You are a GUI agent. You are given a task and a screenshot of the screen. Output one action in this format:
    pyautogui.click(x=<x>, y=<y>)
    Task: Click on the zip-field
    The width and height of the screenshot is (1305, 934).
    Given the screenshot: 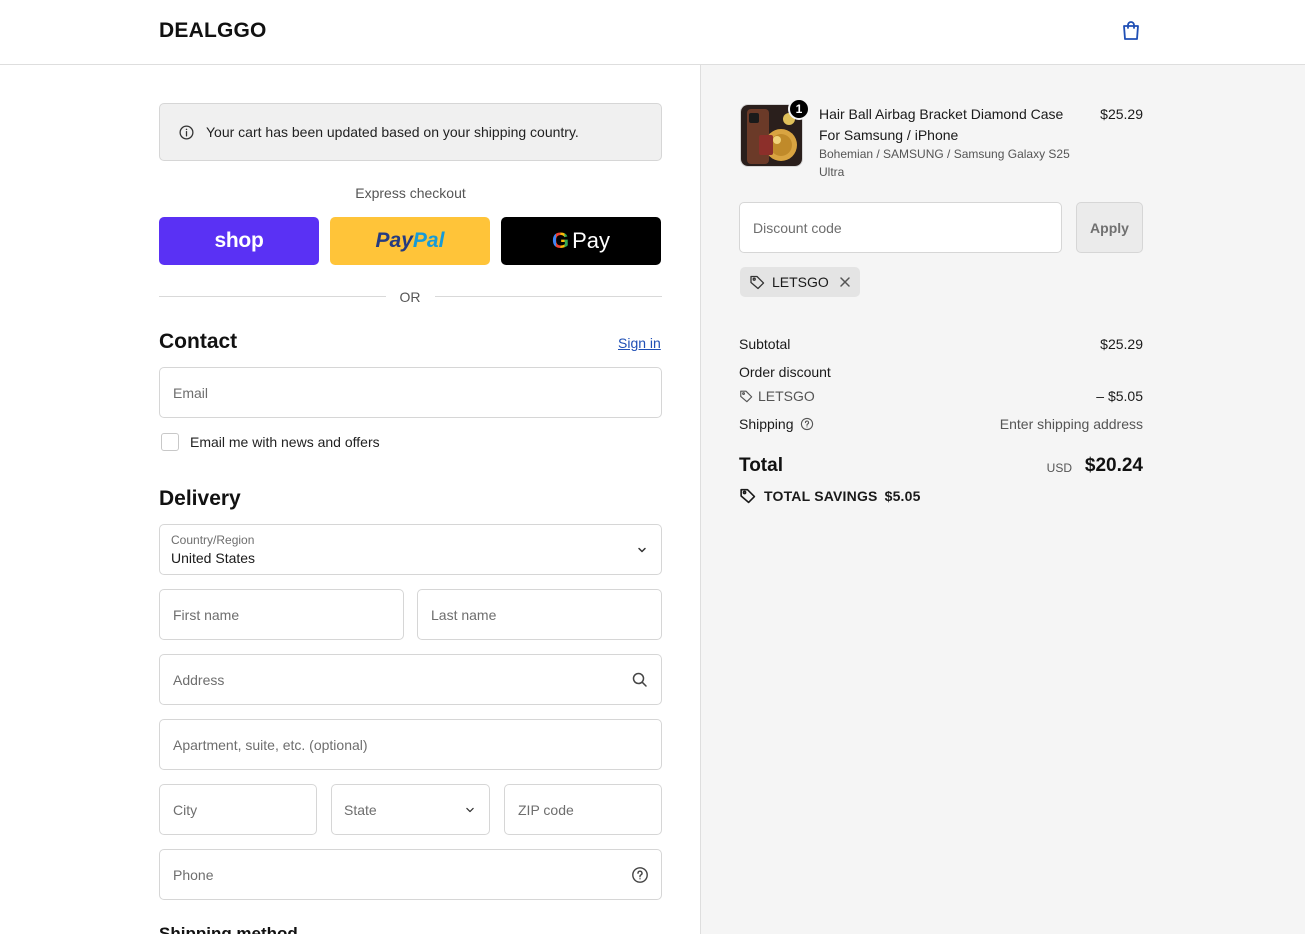 What is the action you would take?
    pyautogui.click(x=583, y=809)
    